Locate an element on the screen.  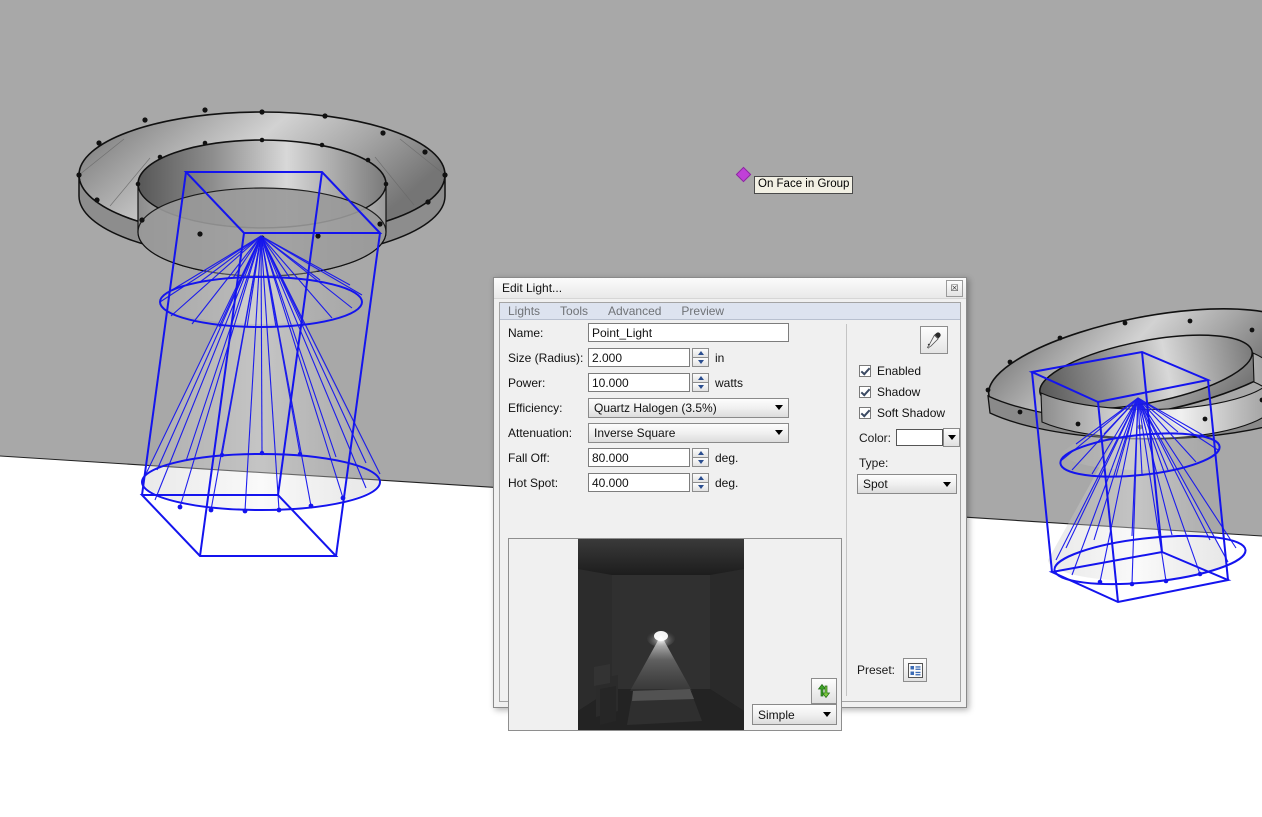
power-unit: watts is located at coordinates (729, 382).